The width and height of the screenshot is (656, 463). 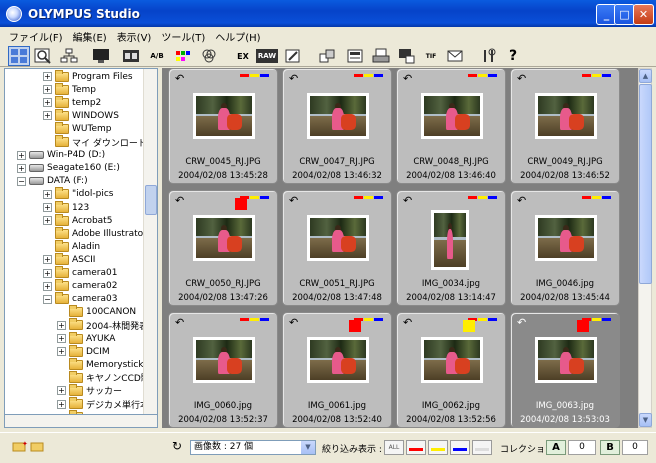 I want to click on tree-icon, so click(x=69, y=56).